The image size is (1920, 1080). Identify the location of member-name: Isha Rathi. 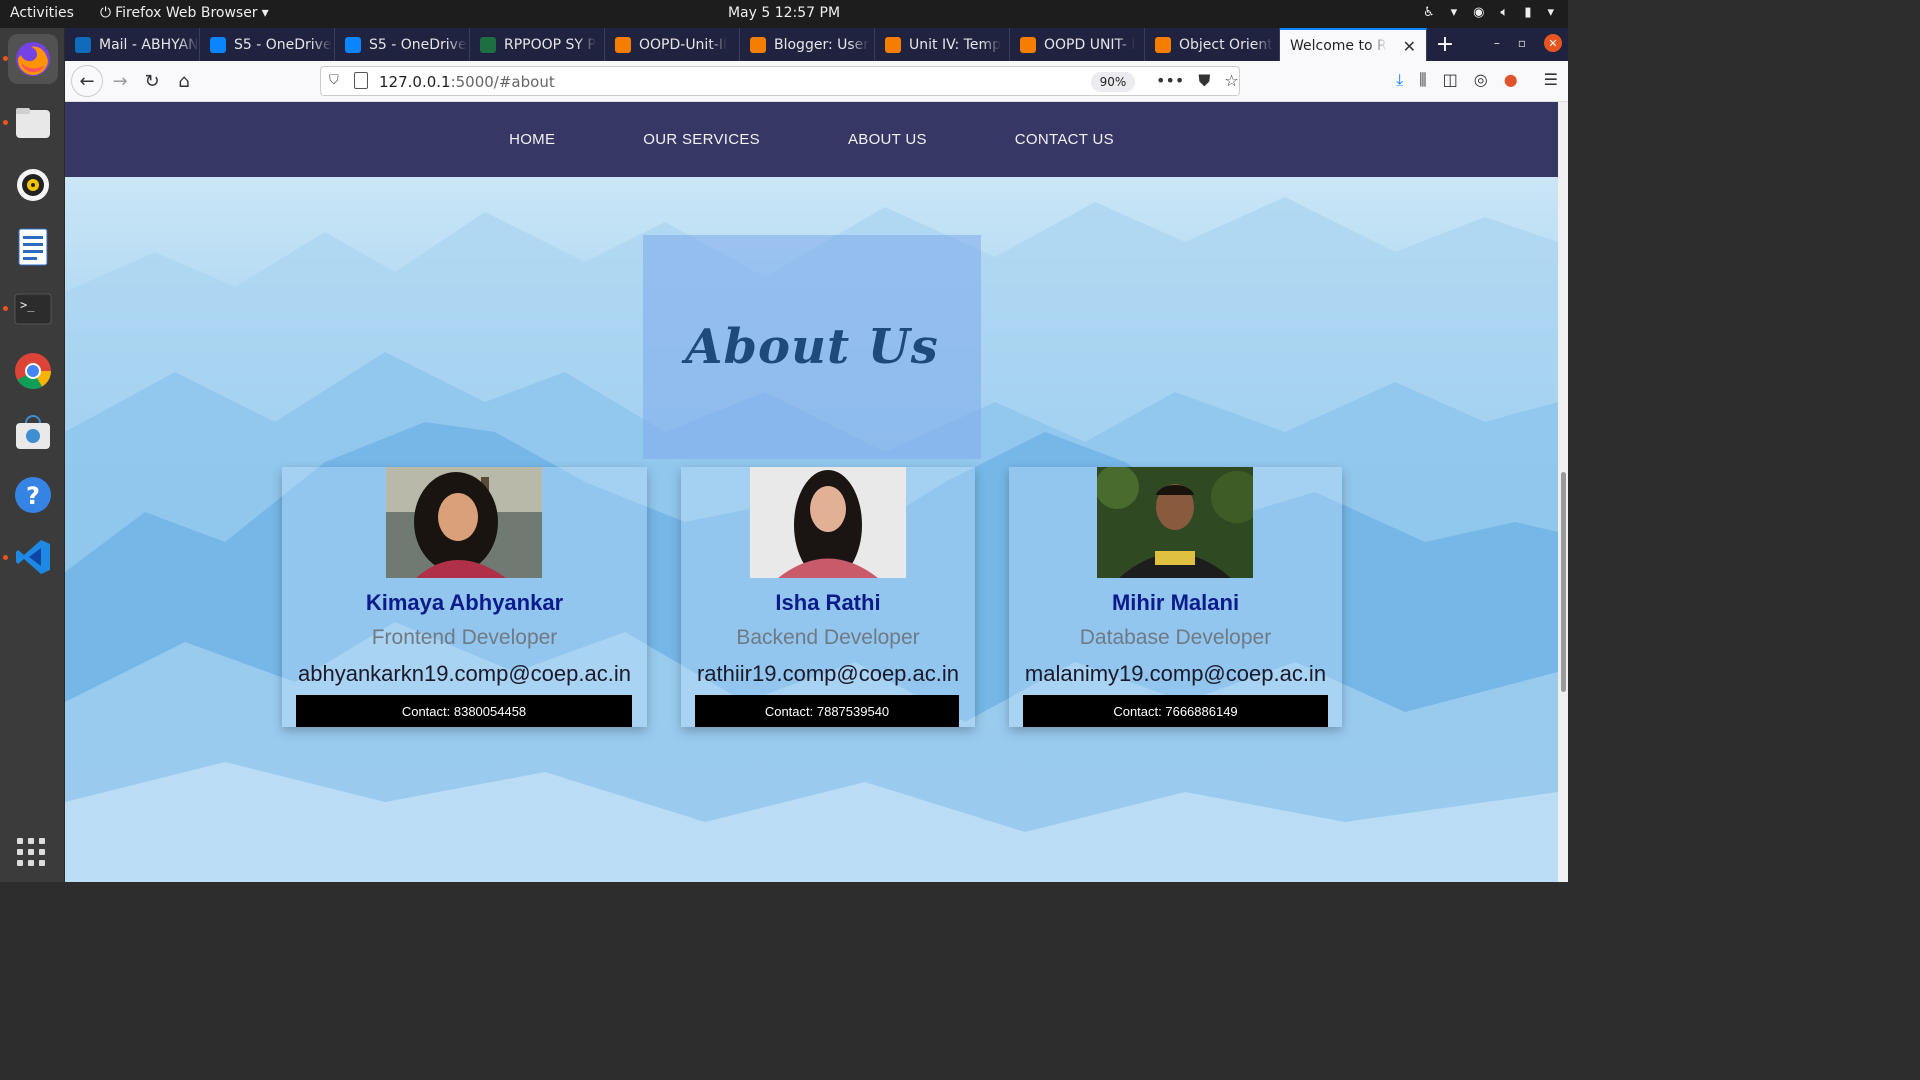
(828, 602).